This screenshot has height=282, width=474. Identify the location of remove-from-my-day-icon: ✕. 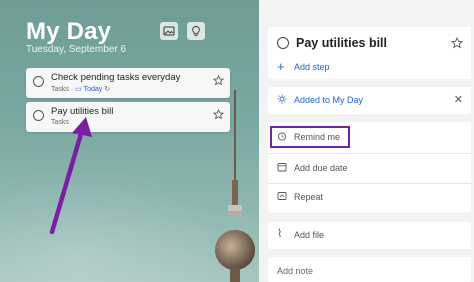
(458, 99).